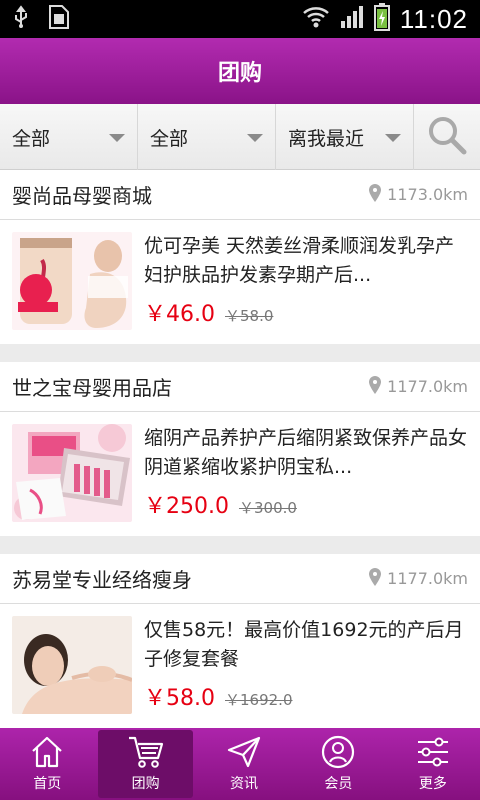  I want to click on shop-name: 婴尚品母婴商城, so click(82, 196).